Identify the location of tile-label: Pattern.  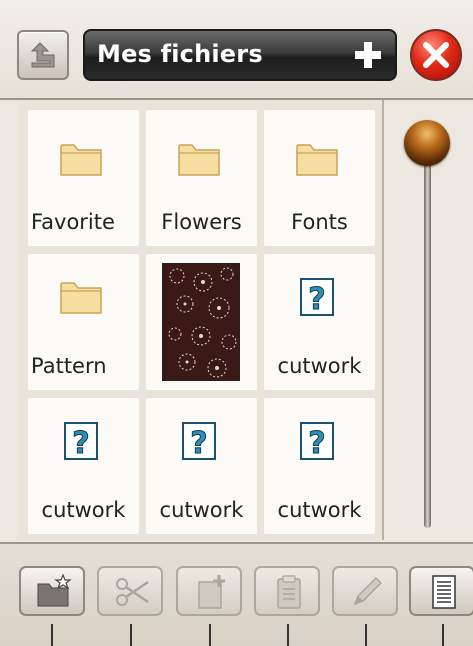
(69, 366).